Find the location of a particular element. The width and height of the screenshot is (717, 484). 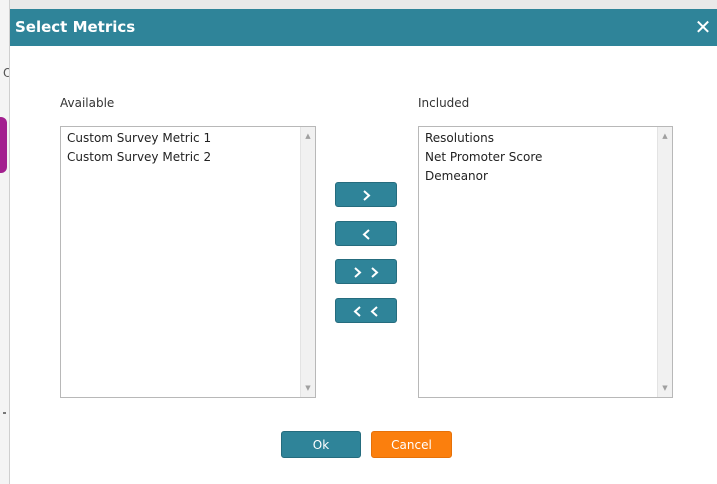

chevron-right-icon is located at coordinates (367, 195).